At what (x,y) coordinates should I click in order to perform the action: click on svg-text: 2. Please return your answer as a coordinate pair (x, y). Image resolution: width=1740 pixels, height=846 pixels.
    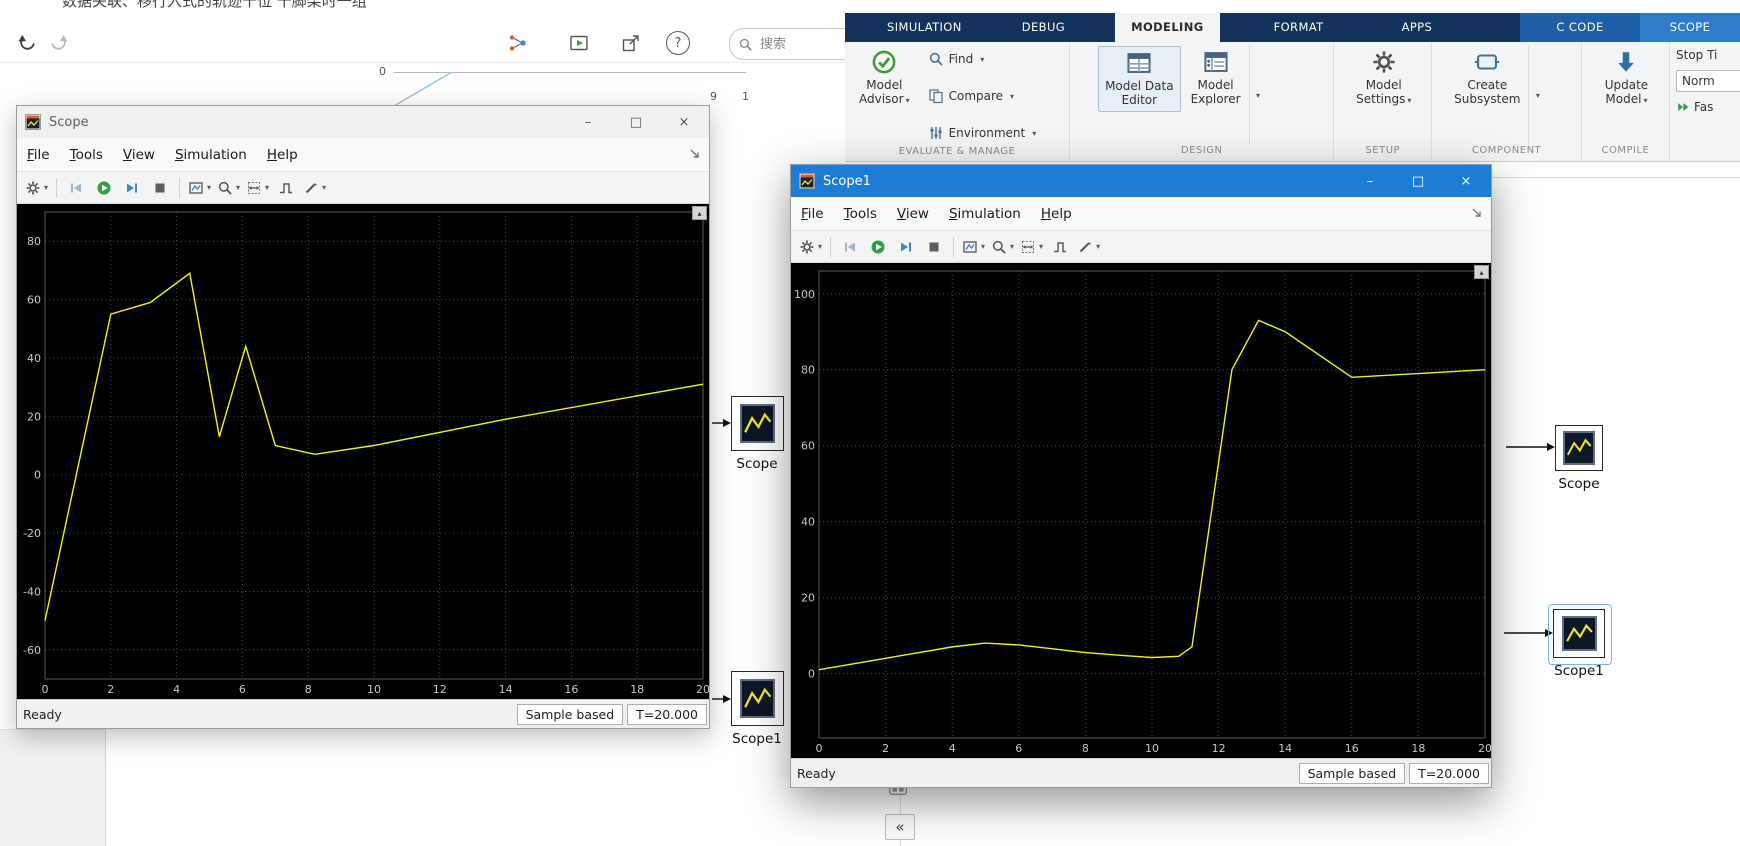
    Looking at the image, I should click on (885, 748).